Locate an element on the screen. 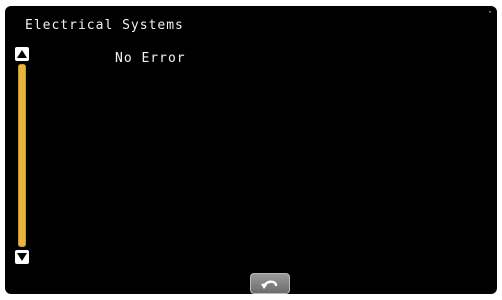 This screenshot has height=300, width=502. arrow-down-icon is located at coordinates (22, 257).